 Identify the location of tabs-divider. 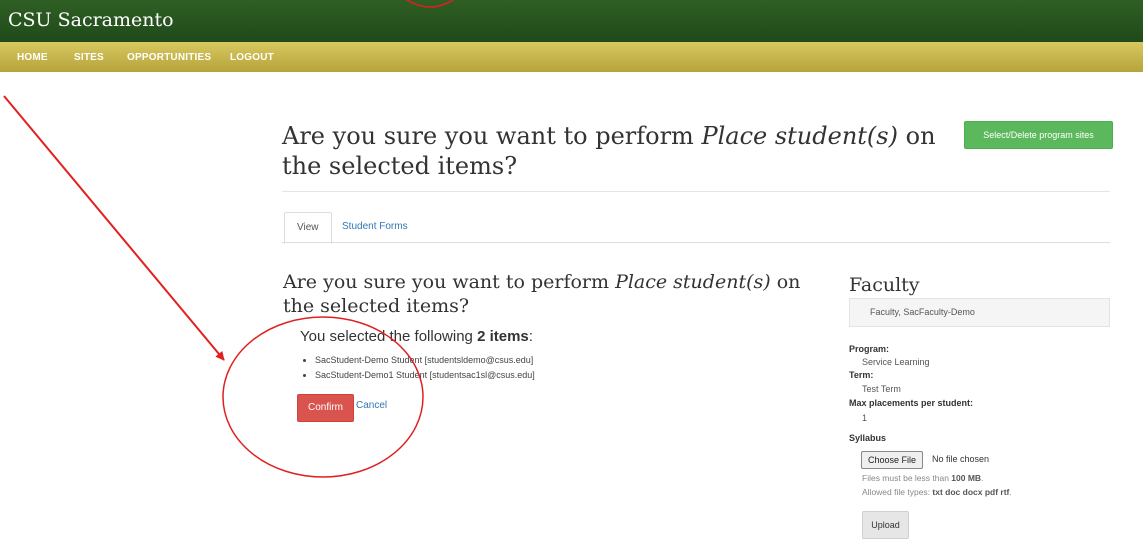
(696, 242).